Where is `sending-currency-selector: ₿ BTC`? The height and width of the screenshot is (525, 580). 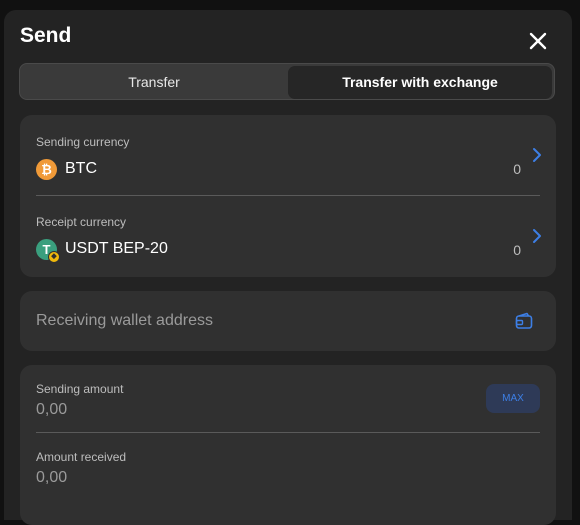 sending-currency-selector: ₿ BTC is located at coordinates (66, 169).